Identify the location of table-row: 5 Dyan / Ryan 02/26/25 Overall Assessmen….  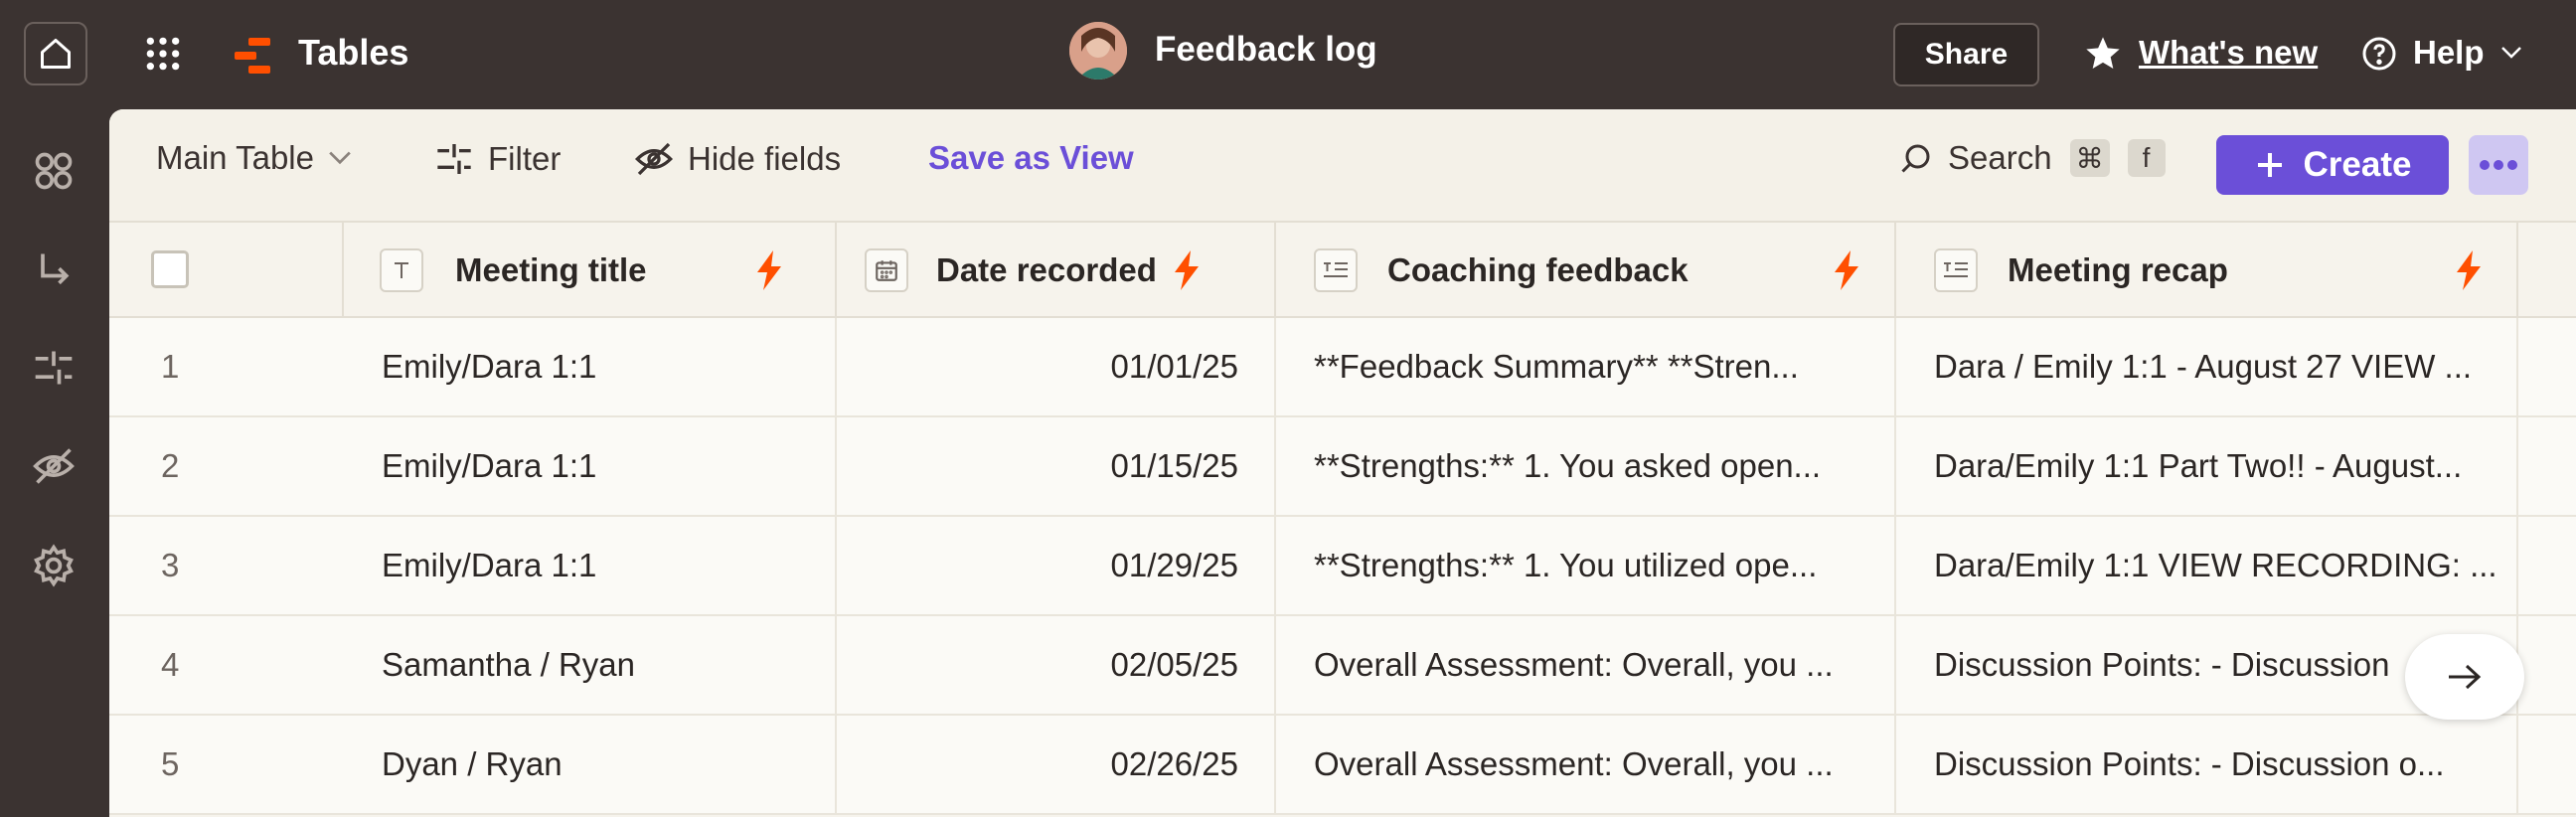
(1342, 765).